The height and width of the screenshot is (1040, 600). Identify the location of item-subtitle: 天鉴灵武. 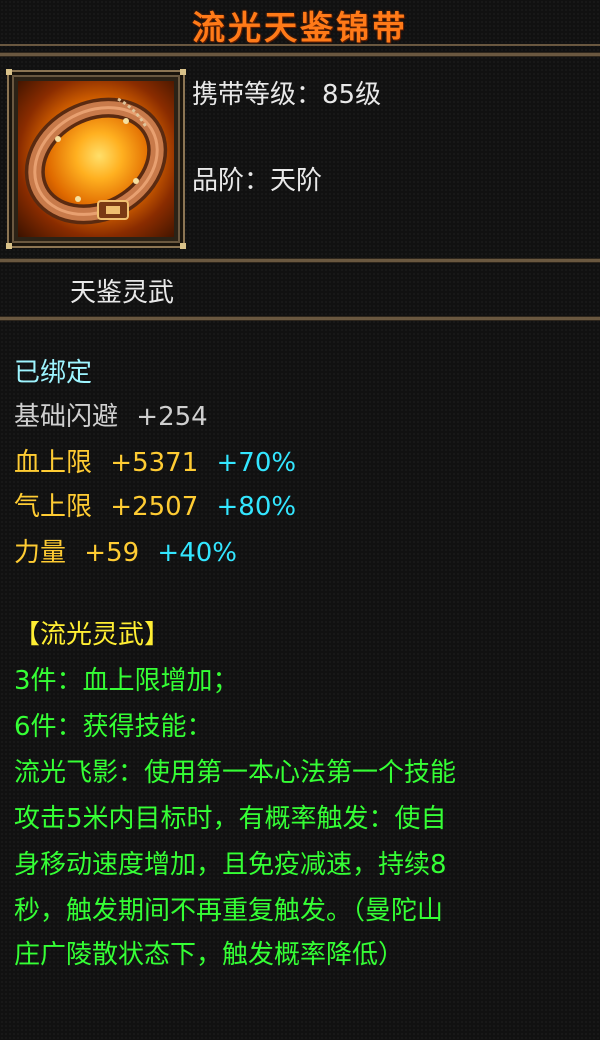
(122, 293).